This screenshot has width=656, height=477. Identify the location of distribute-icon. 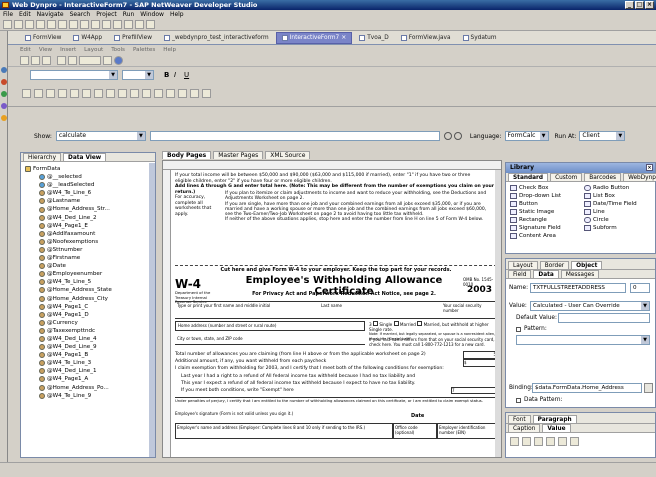
(110, 93).